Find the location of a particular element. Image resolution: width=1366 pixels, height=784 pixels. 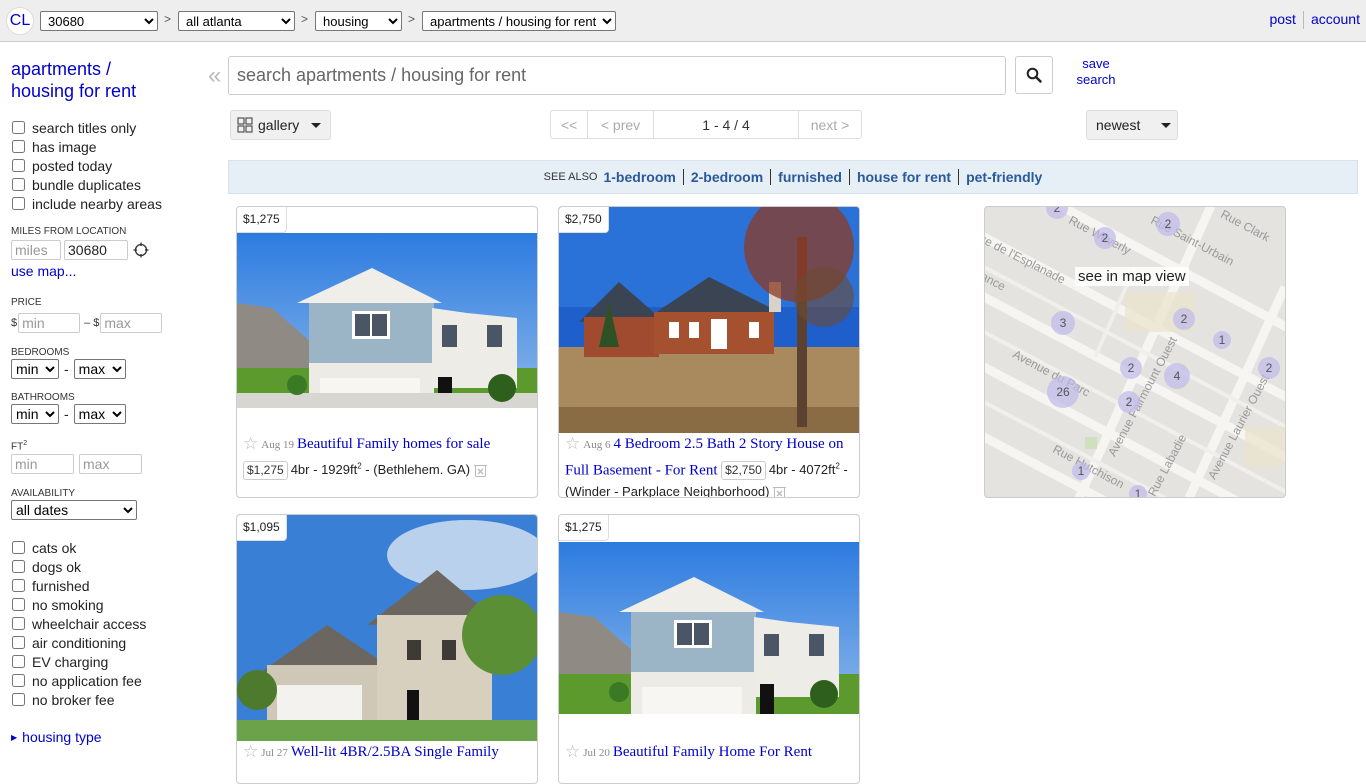

view-mode-button: gallery is located at coordinates (280, 125).